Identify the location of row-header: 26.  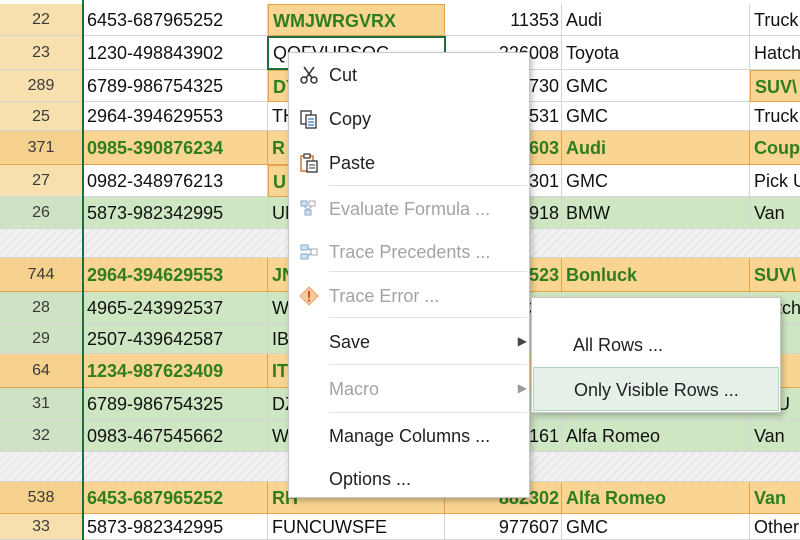
(41, 213).